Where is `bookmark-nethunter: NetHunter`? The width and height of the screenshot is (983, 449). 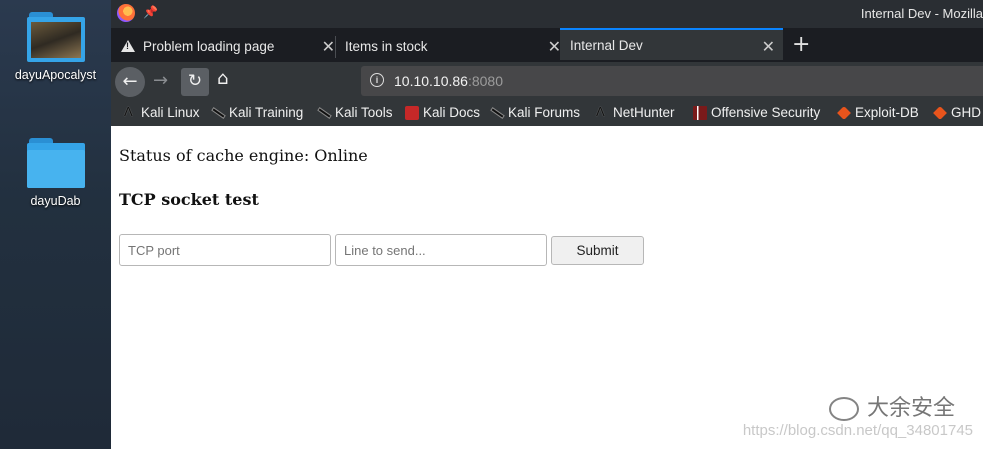
bookmark-nethunter: NetHunter is located at coordinates (635, 112).